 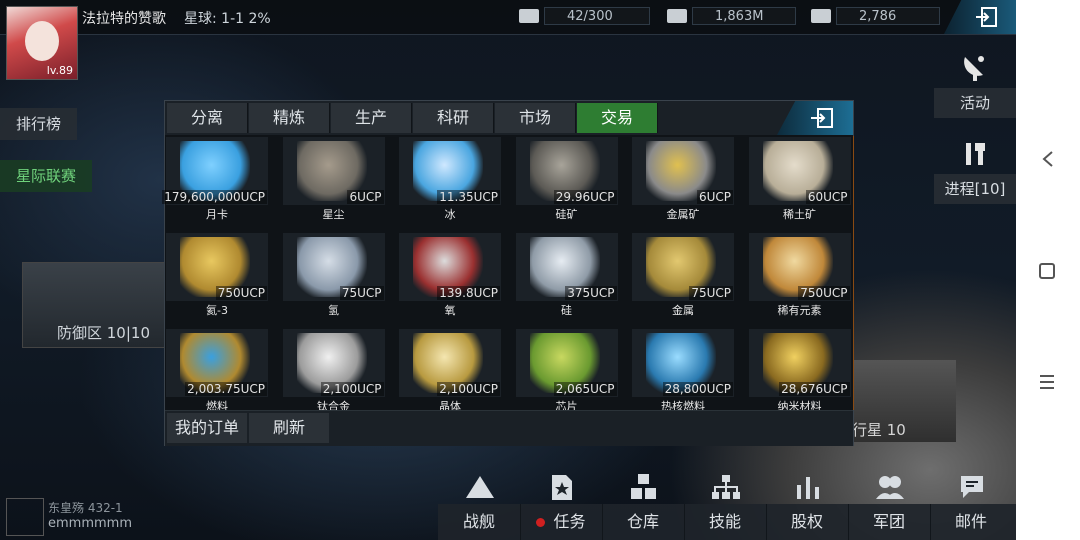 I want to click on resource-money: 1,863M, so click(x=731, y=16).